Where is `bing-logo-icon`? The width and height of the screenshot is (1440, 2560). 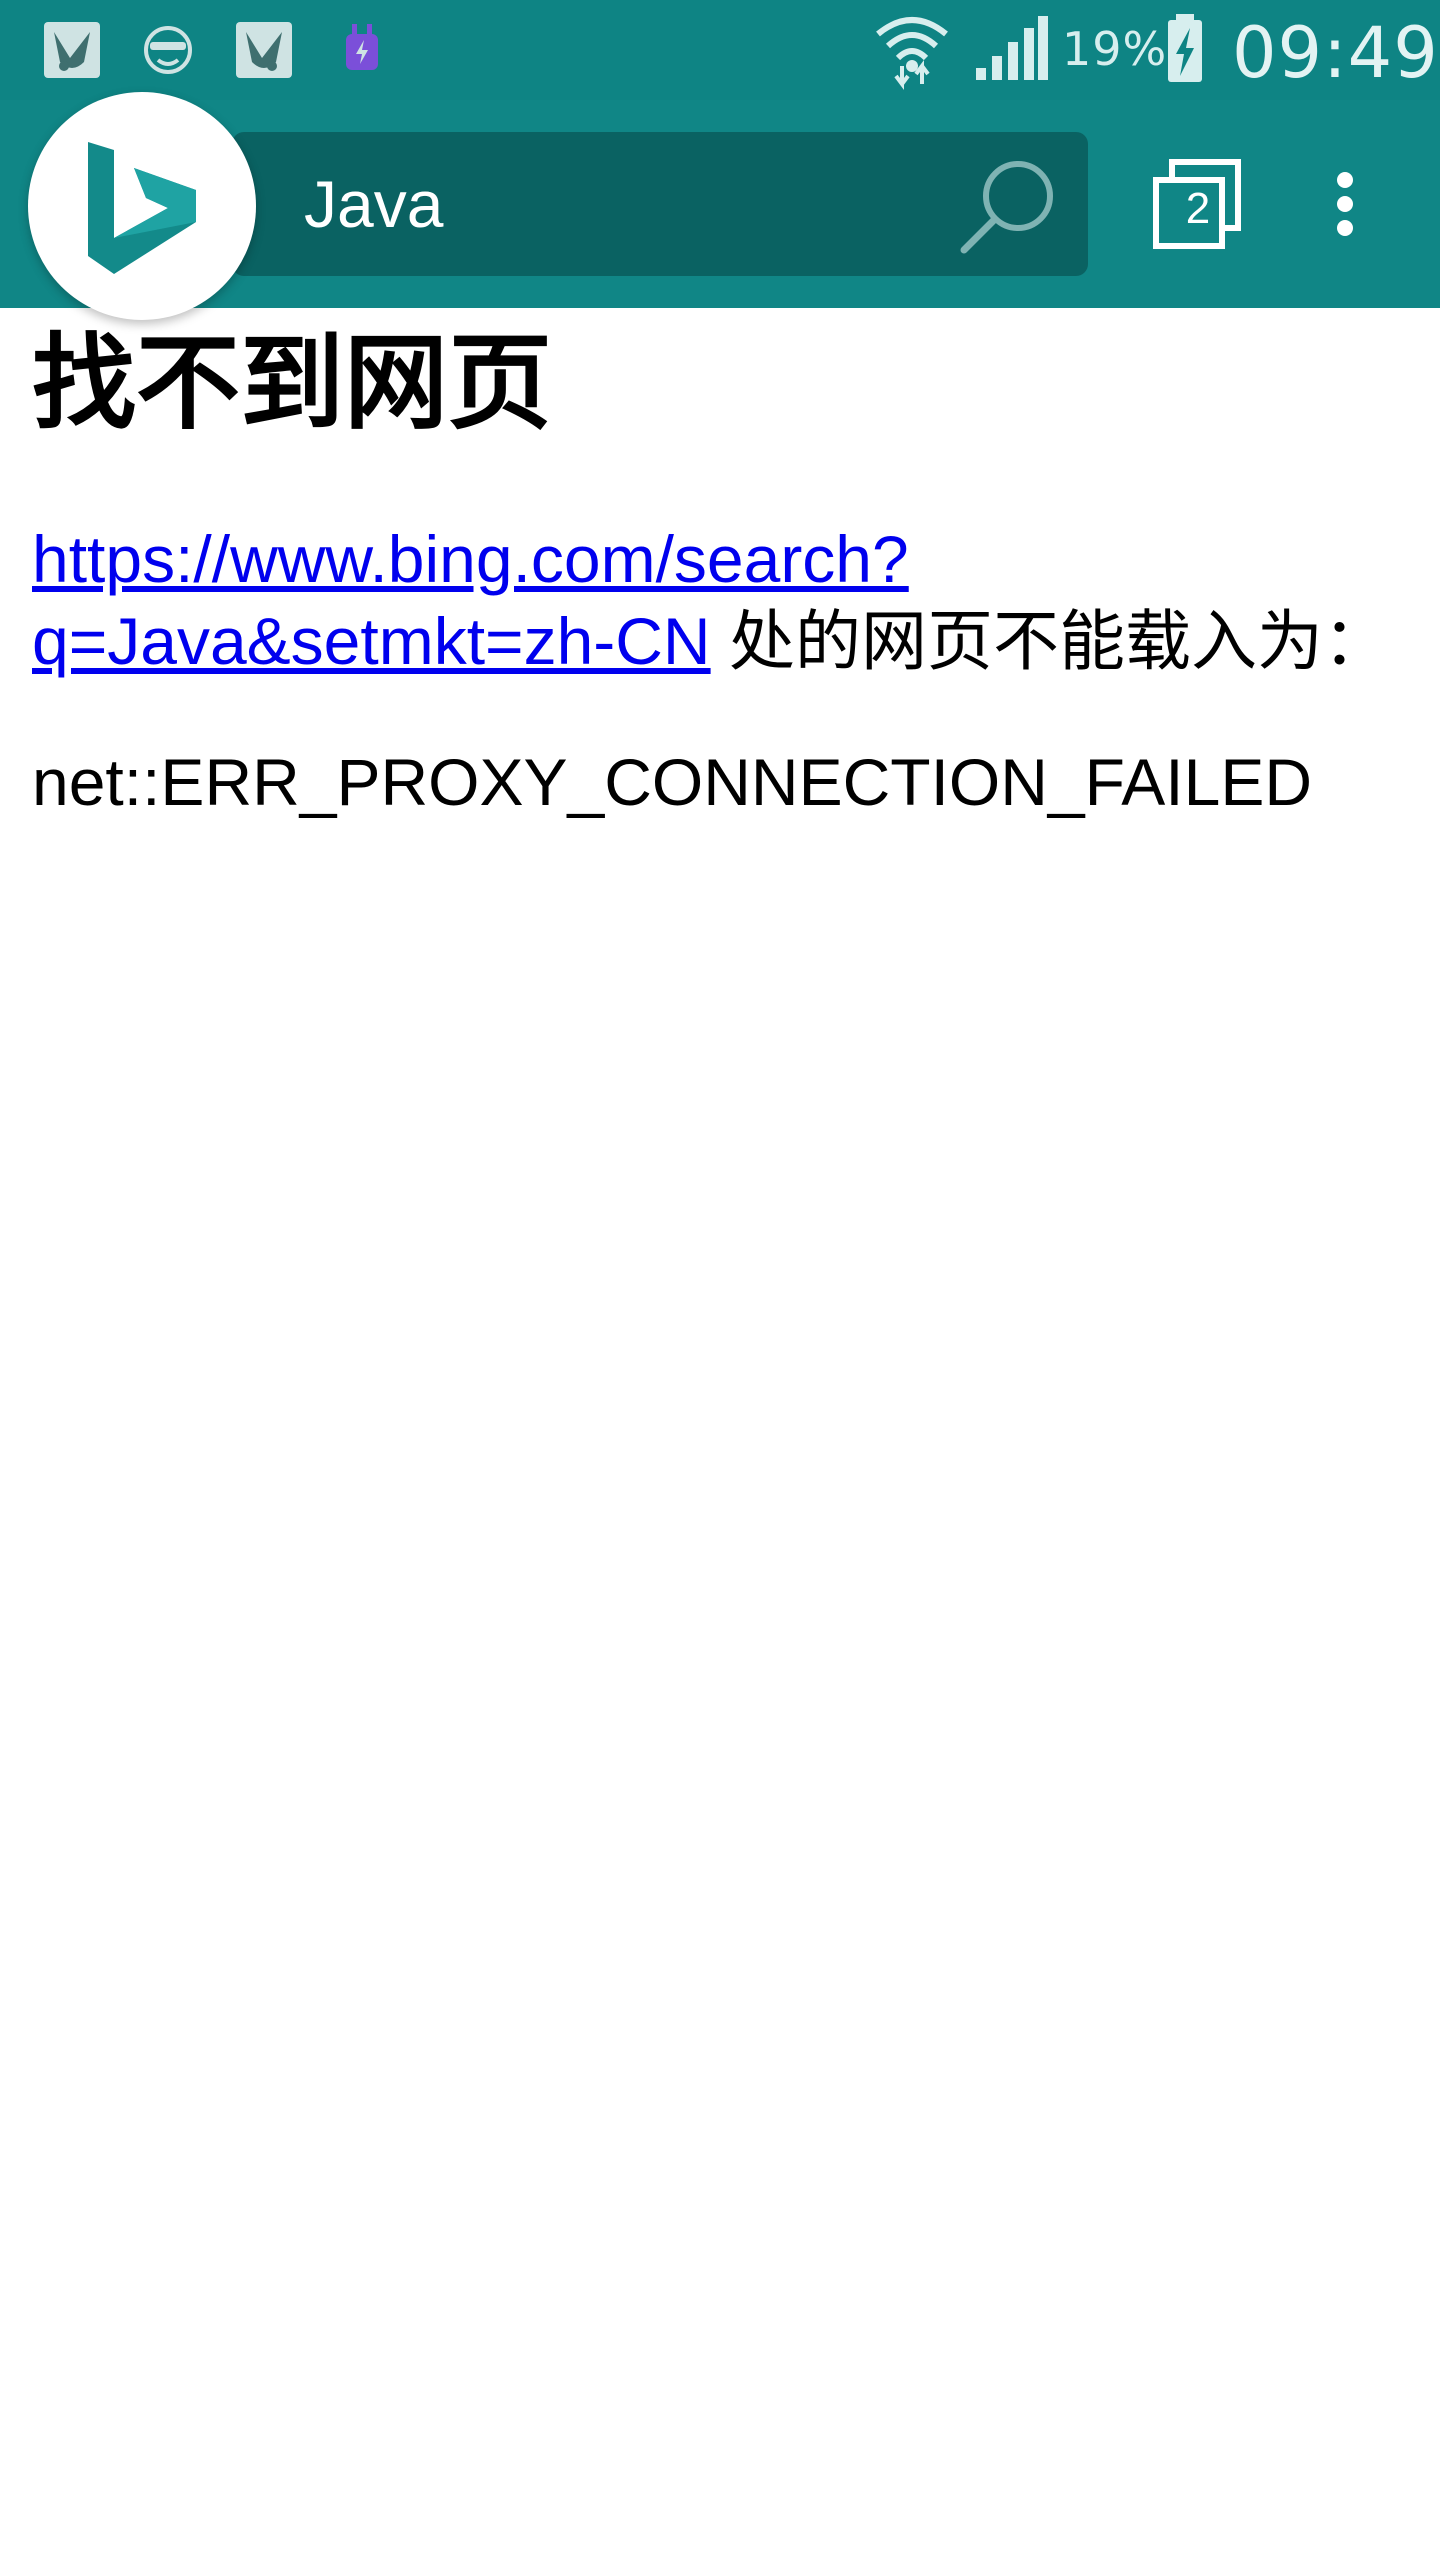 bing-logo-icon is located at coordinates (142, 208).